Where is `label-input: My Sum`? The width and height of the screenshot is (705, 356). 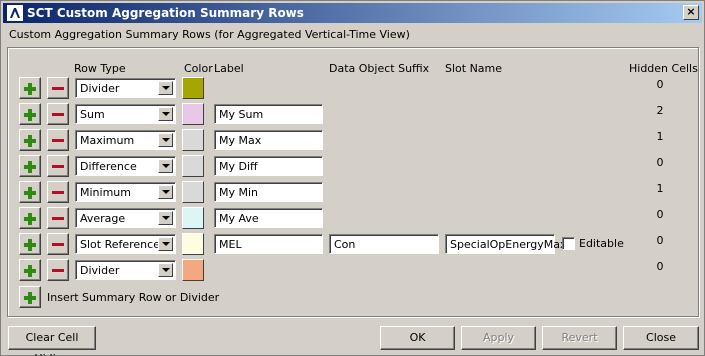 label-input: My Sum is located at coordinates (268, 114).